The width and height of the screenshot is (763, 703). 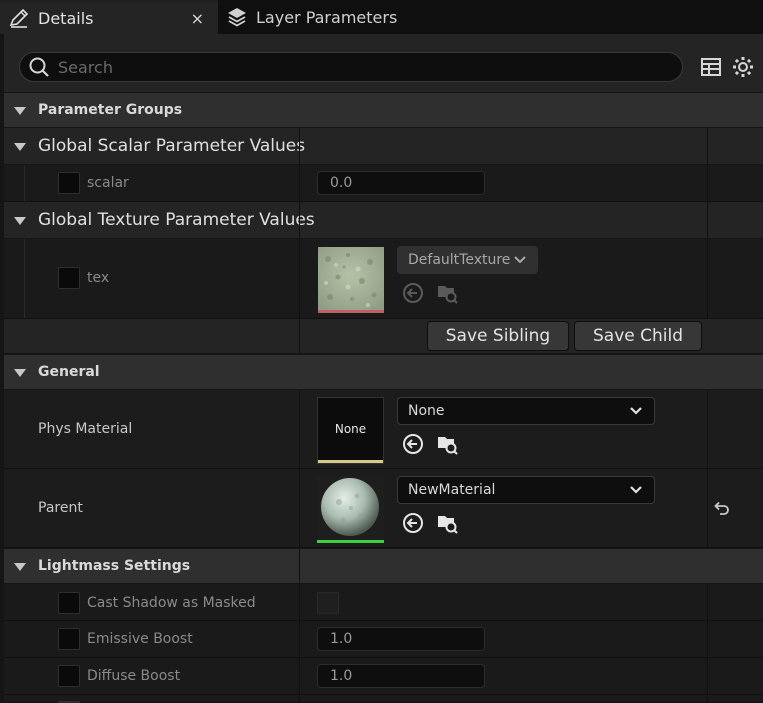 I want to click on parent-material-thumbnail, so click(x=350, y=509).